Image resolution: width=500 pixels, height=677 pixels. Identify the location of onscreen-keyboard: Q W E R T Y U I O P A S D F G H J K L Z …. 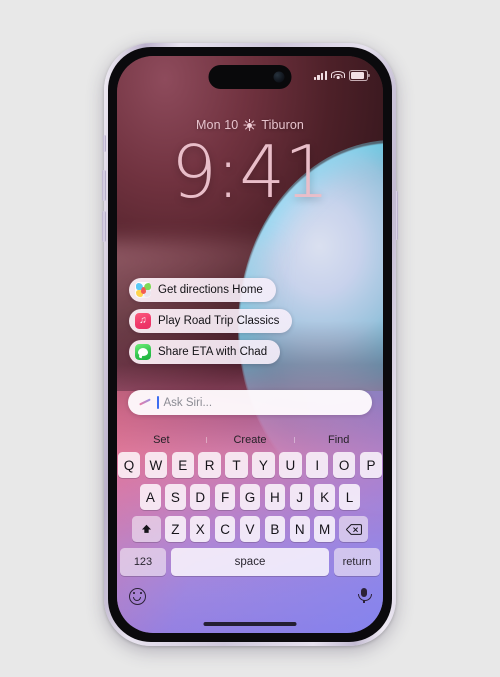
(250, 542).